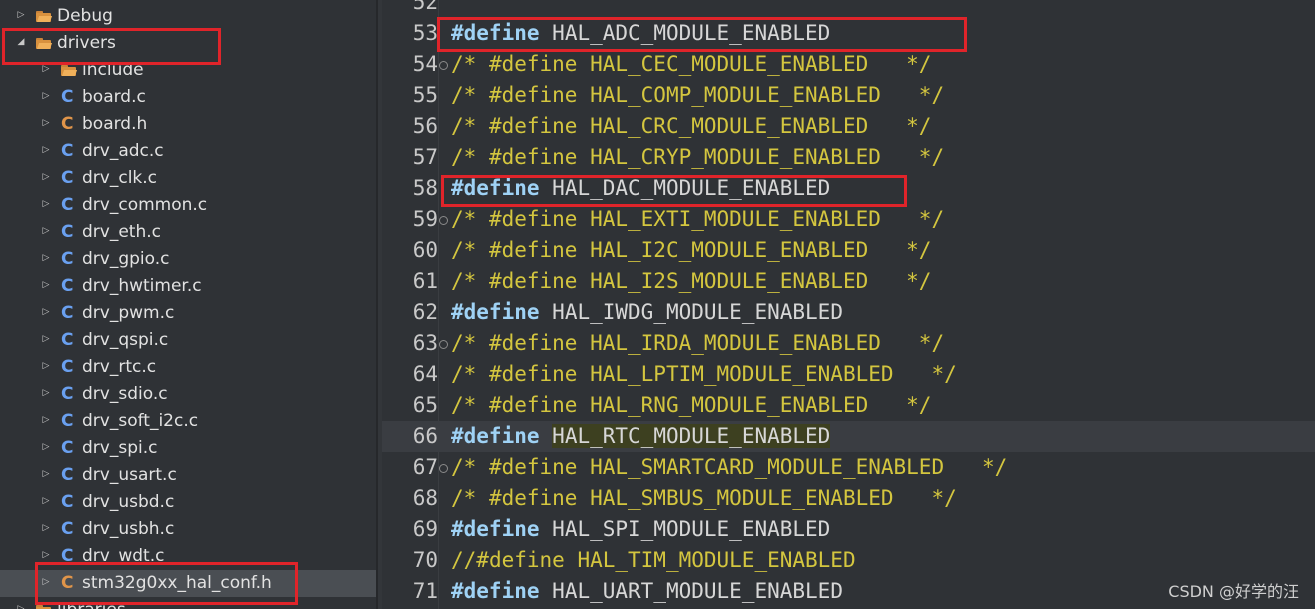  I want to click on tree-item: ▷ Debug, so click(188, 16).